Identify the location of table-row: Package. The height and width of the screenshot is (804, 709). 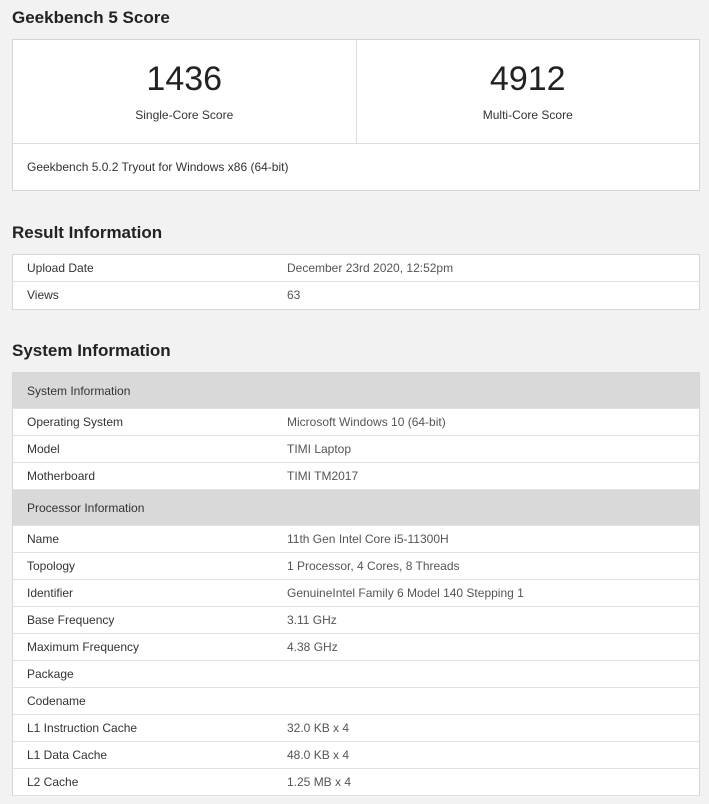
(356, 674).